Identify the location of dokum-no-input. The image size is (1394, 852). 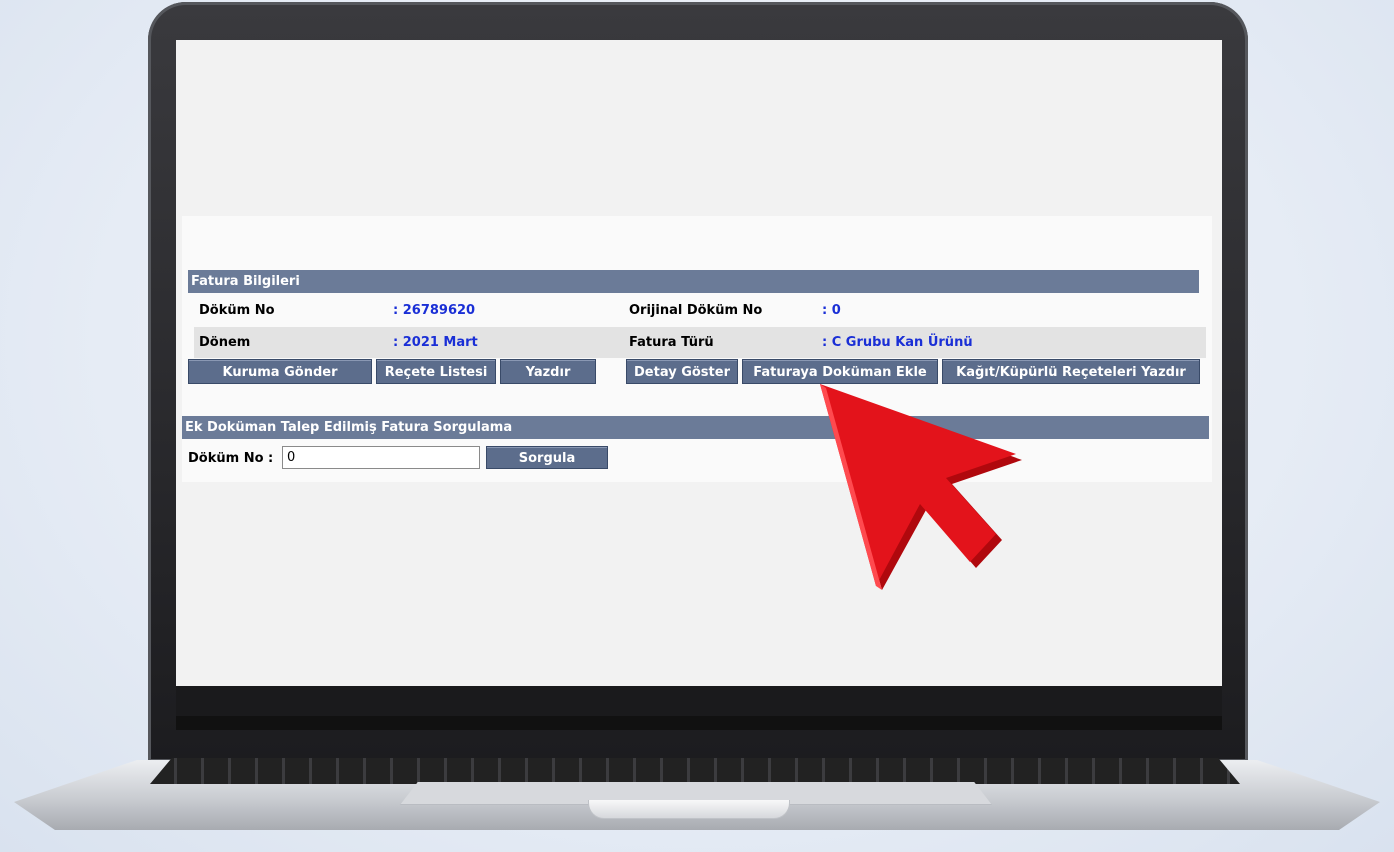
(381, 457).